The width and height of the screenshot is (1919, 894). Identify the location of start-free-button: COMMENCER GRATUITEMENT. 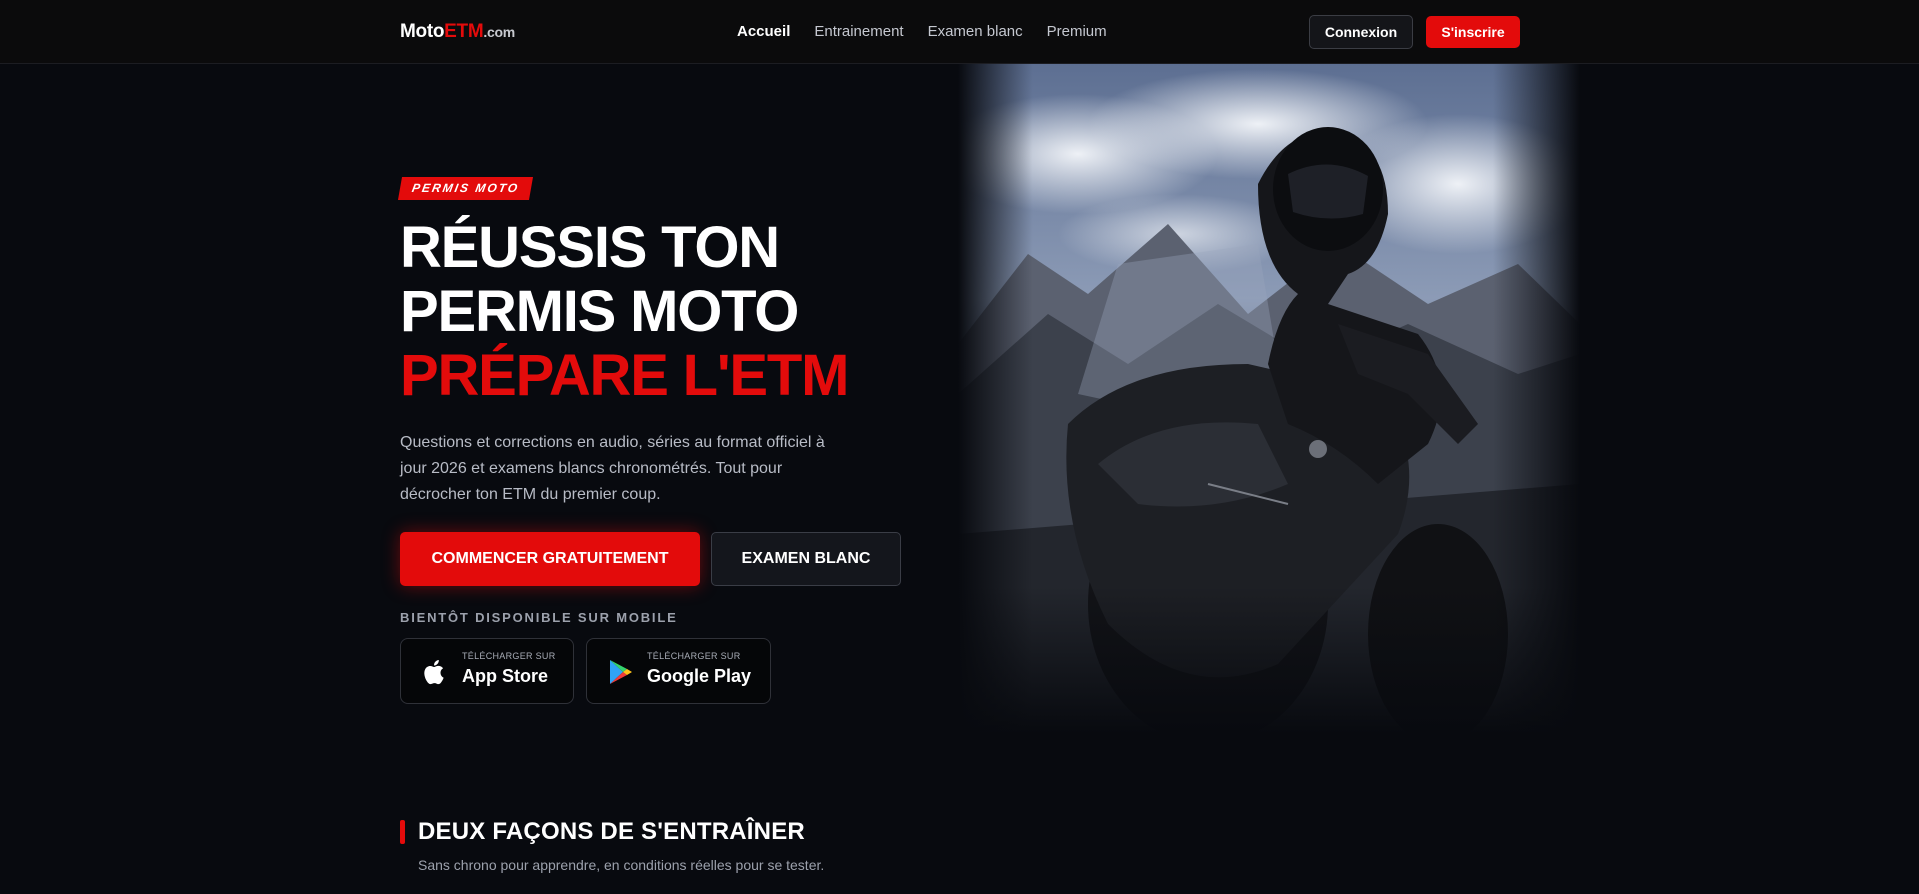
(550, 559).